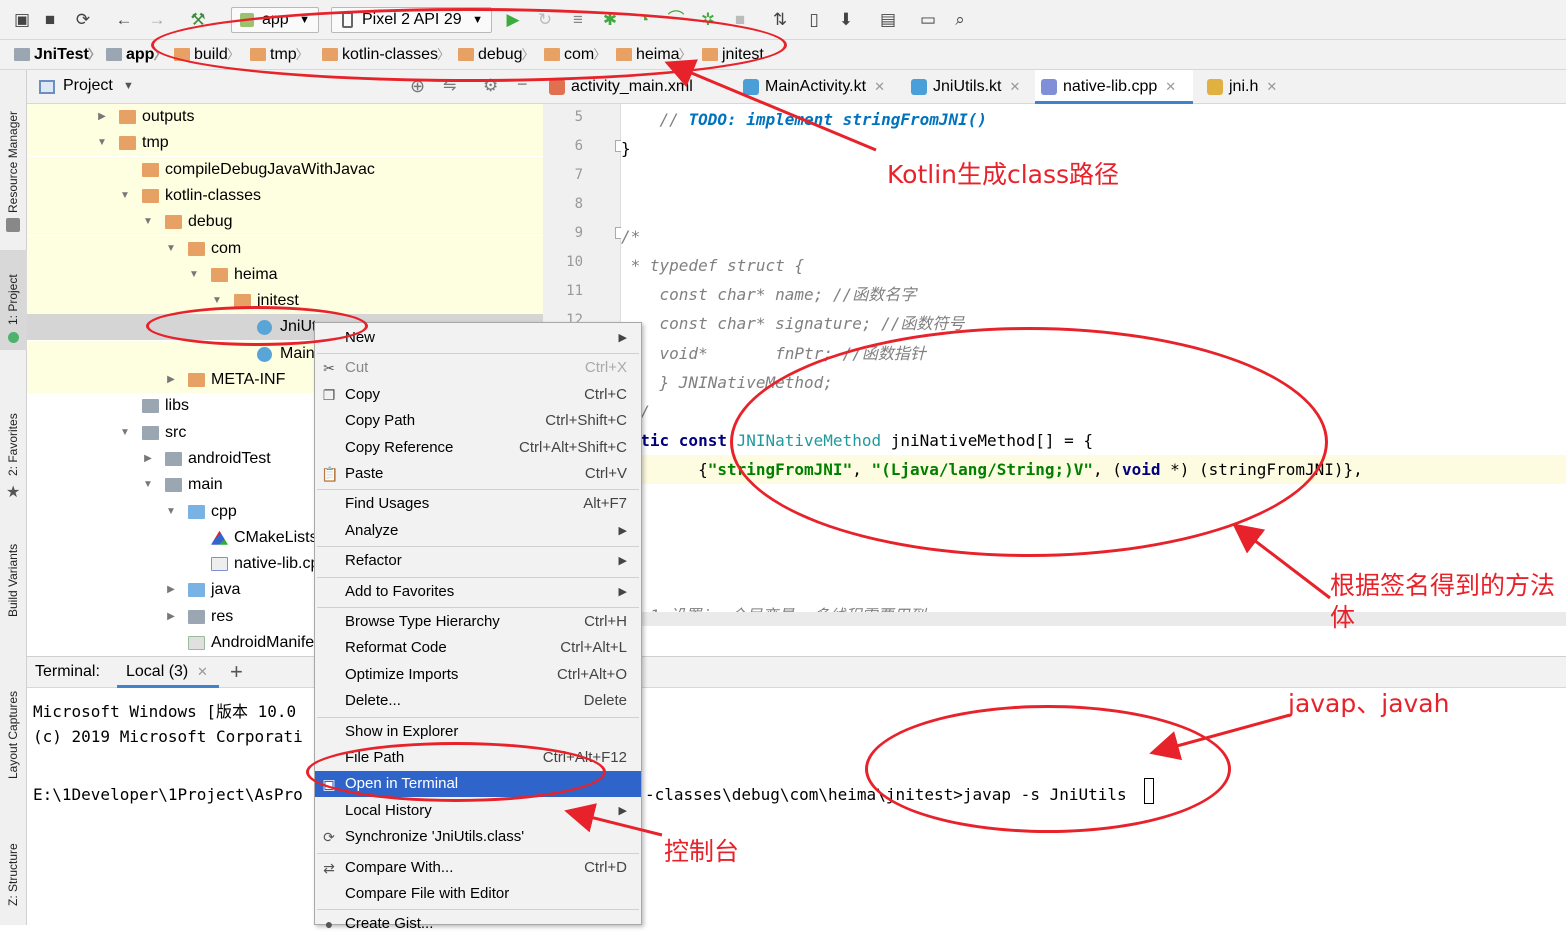 The height and width of the screenshot is (937, 1566). What do you see at coordinates (702, 851) in the screenshot?
I see `annotation-console: 控制台` at bounding box center [702, 851].